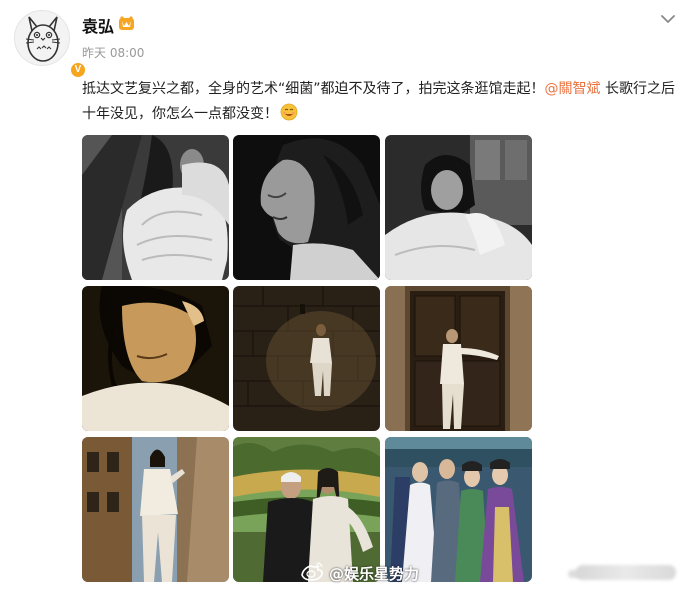 The width and height of the screenshot is (690, 591). Describe the element at coordinates (573, 89) in the screenshot. I see `mention-link: @關智斌` at that location.